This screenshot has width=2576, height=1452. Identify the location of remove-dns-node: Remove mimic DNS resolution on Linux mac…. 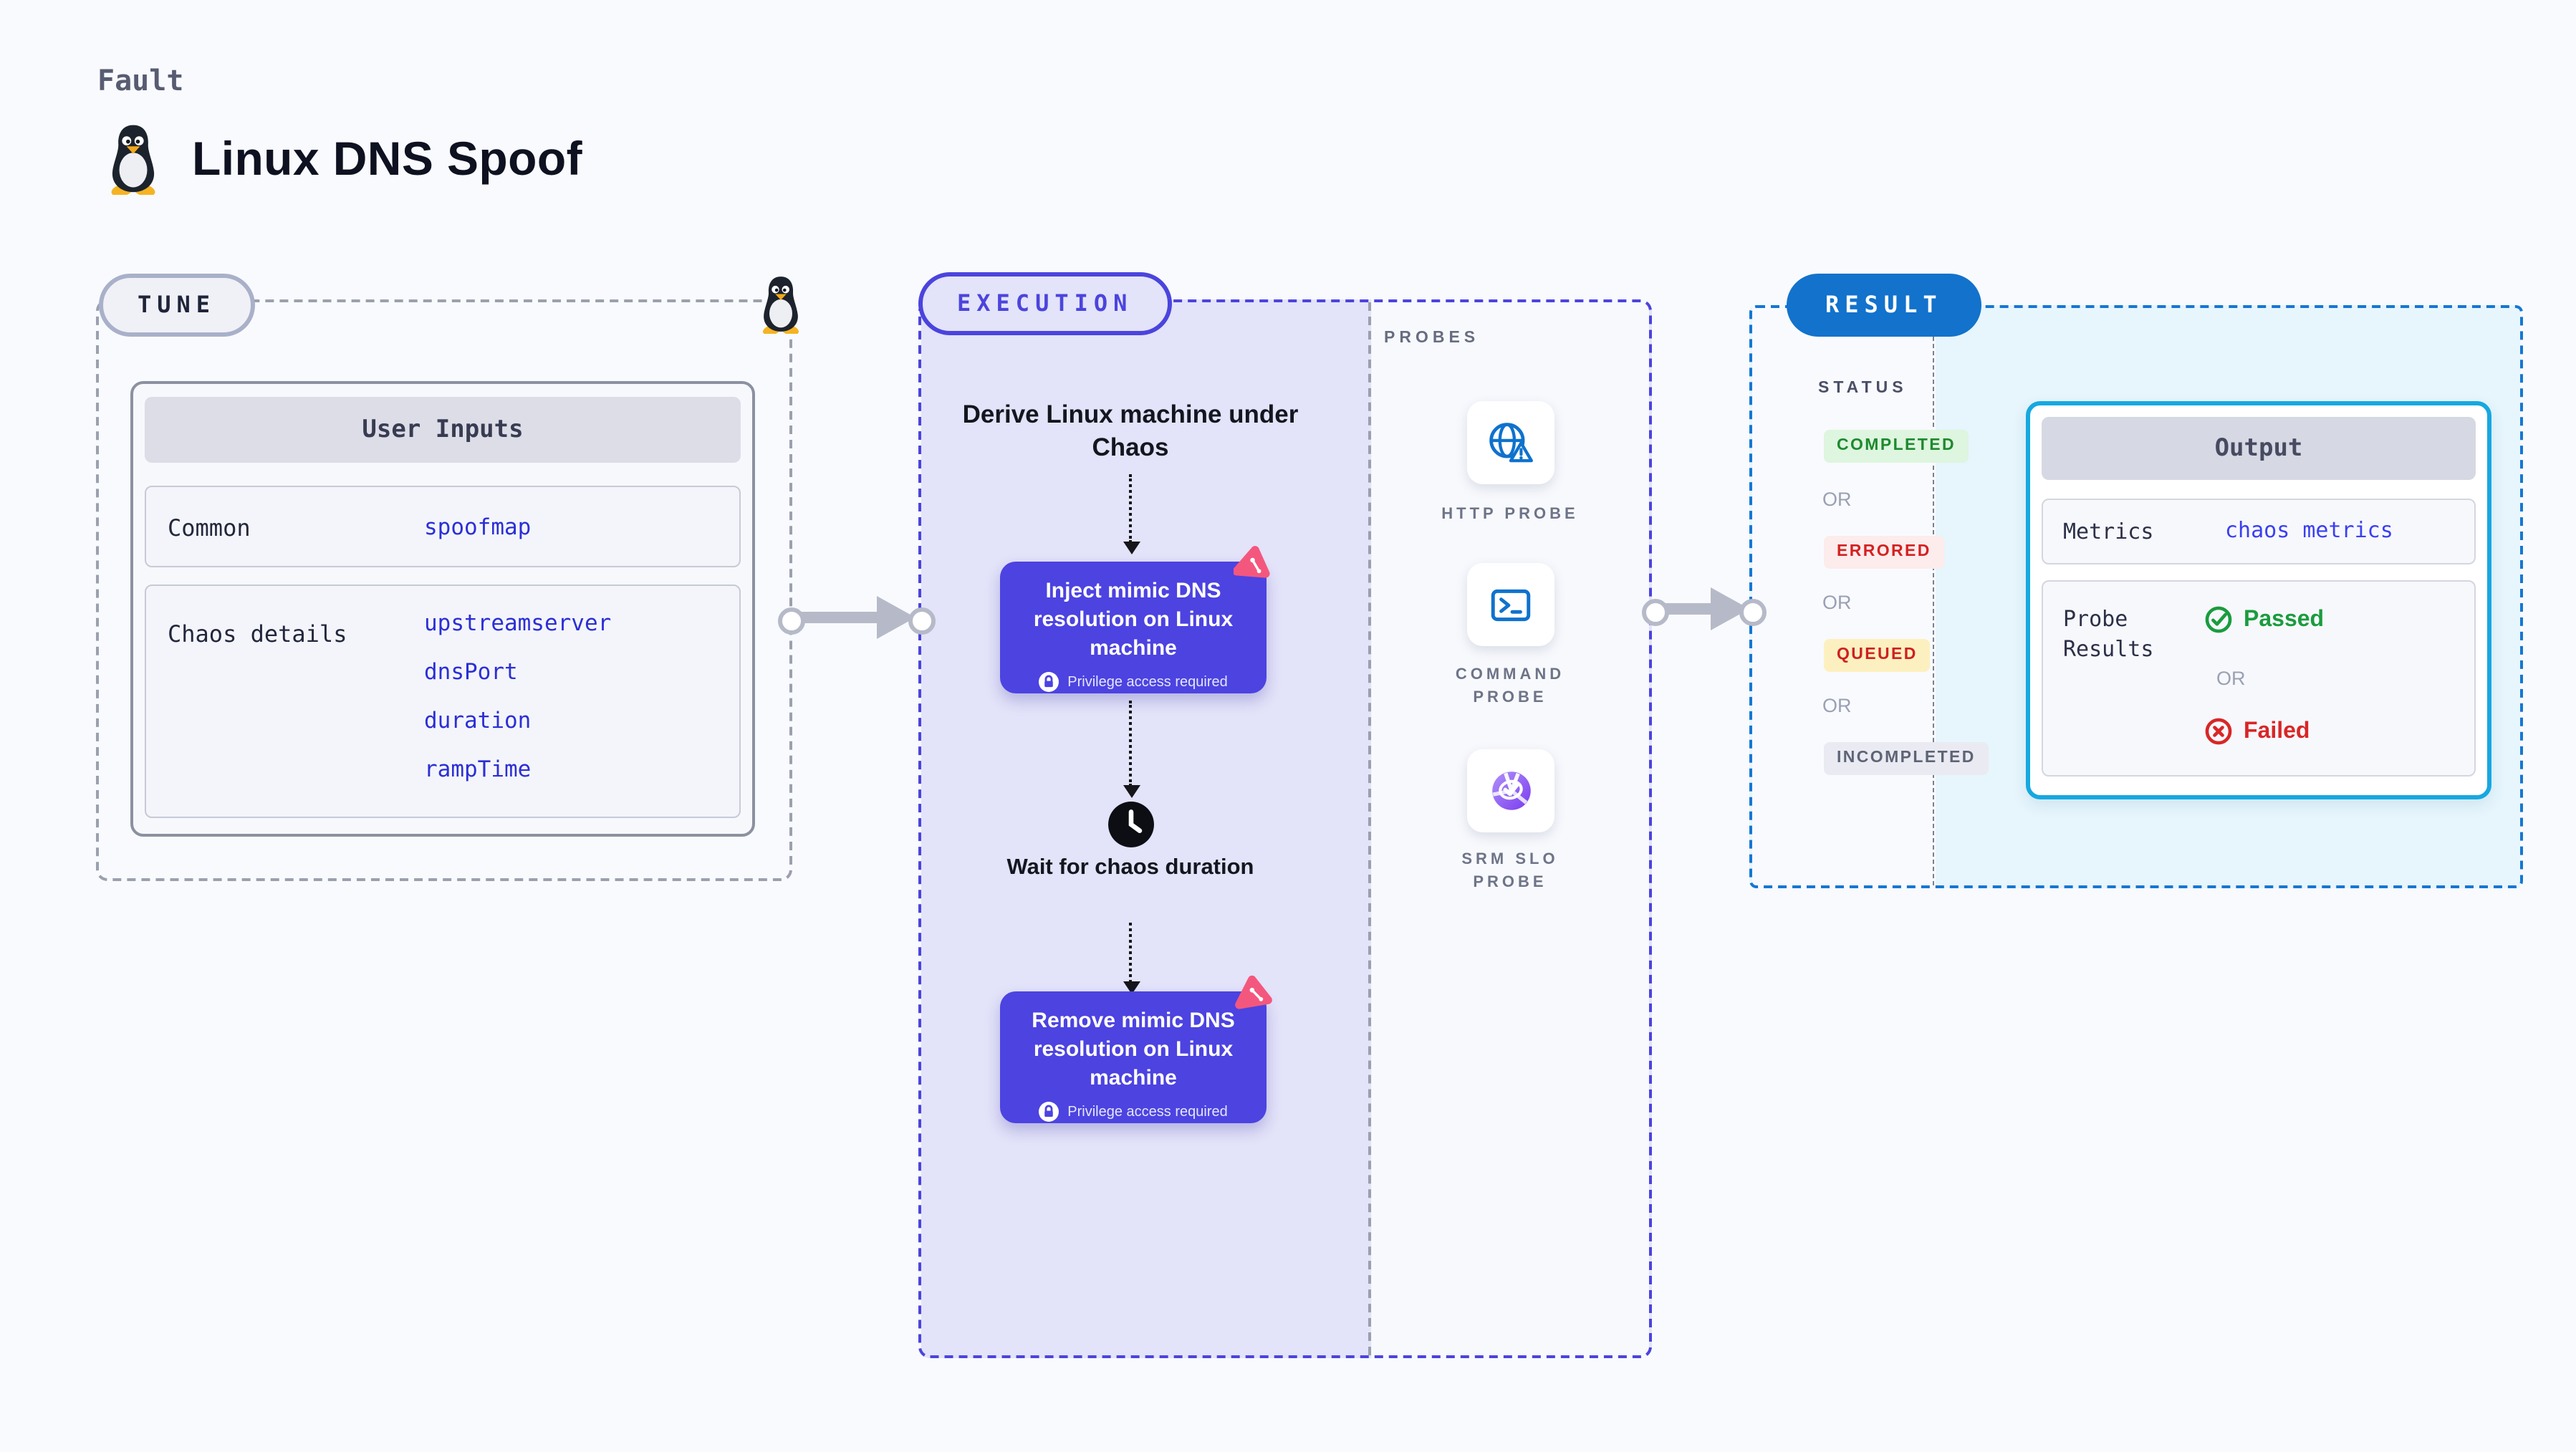
(1133, 1057).